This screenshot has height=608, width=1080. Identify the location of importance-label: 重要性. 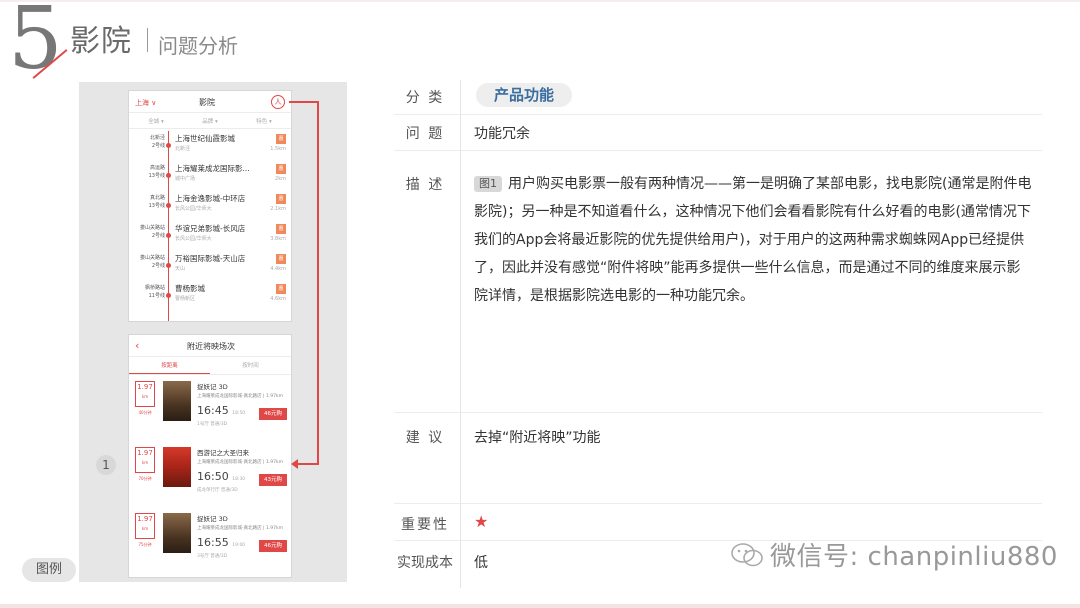
(425, 525).